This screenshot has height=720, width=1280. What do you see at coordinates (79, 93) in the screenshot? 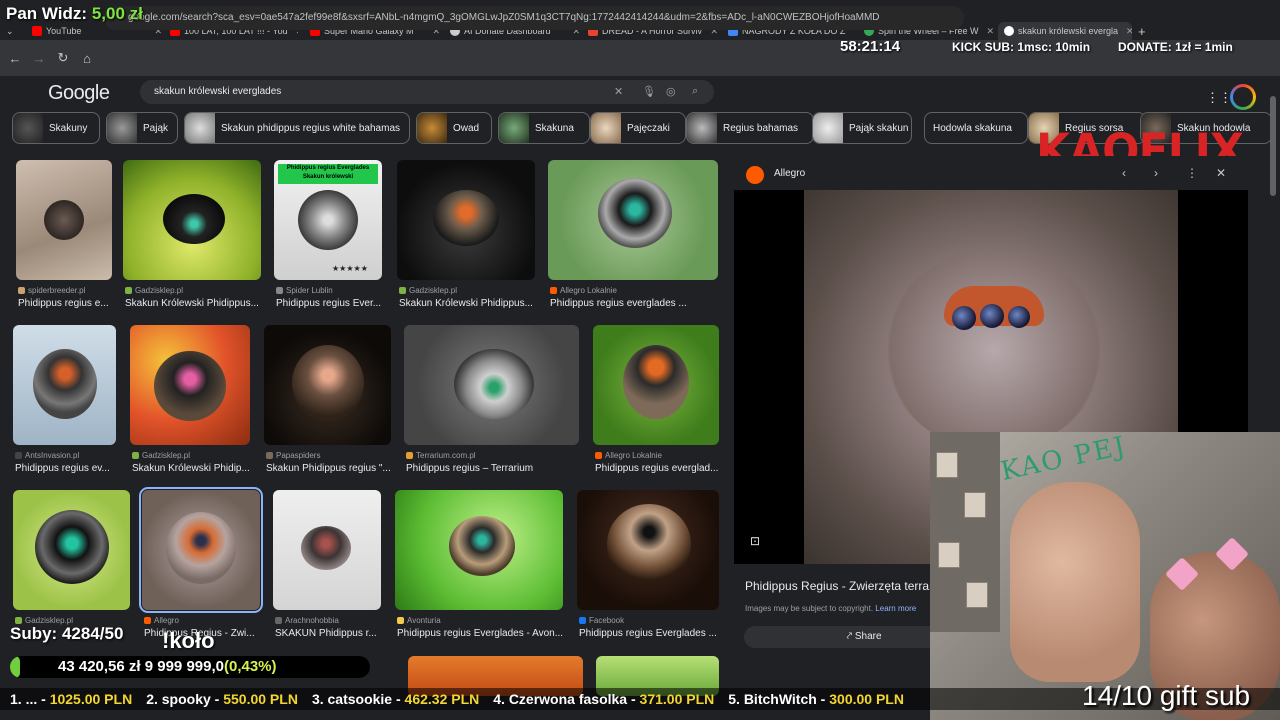
I see `google-logo: Google` at bounding box center [79, 93].